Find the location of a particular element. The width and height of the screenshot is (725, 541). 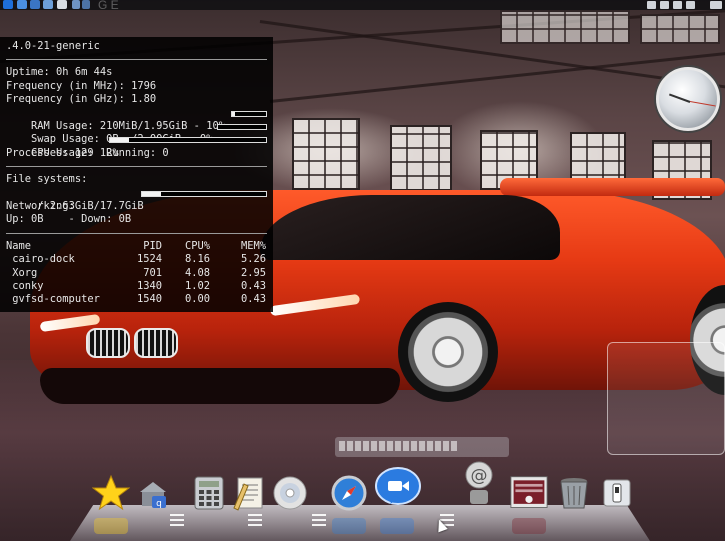

table-row: gvfsd-computer 1540 0.00 0.43 is located at coordinates (136, 299).